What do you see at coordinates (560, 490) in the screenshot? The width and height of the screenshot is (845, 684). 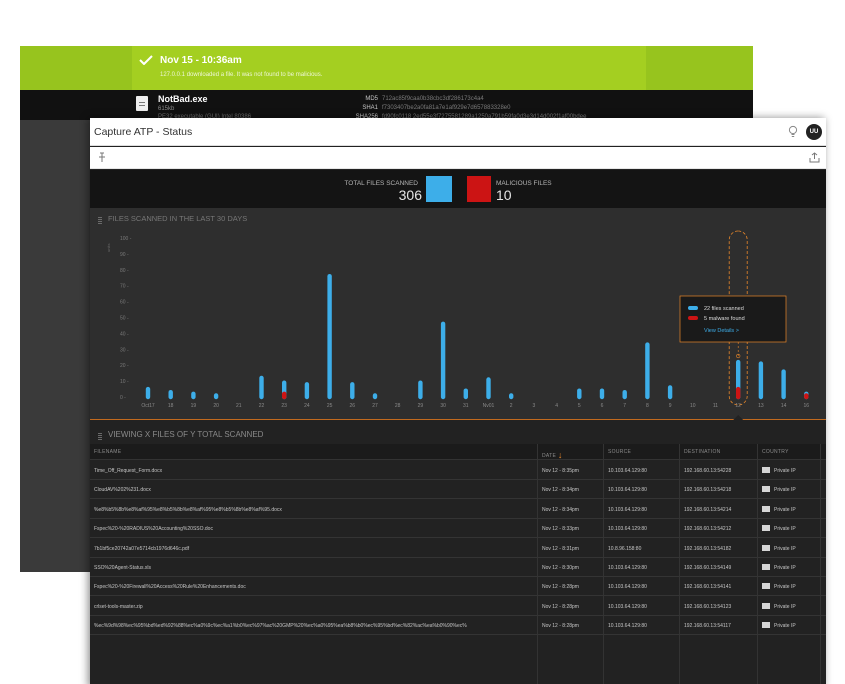 I see `cell-date: Nov 12 - 8:34pm` at bounding box center [560, 490].